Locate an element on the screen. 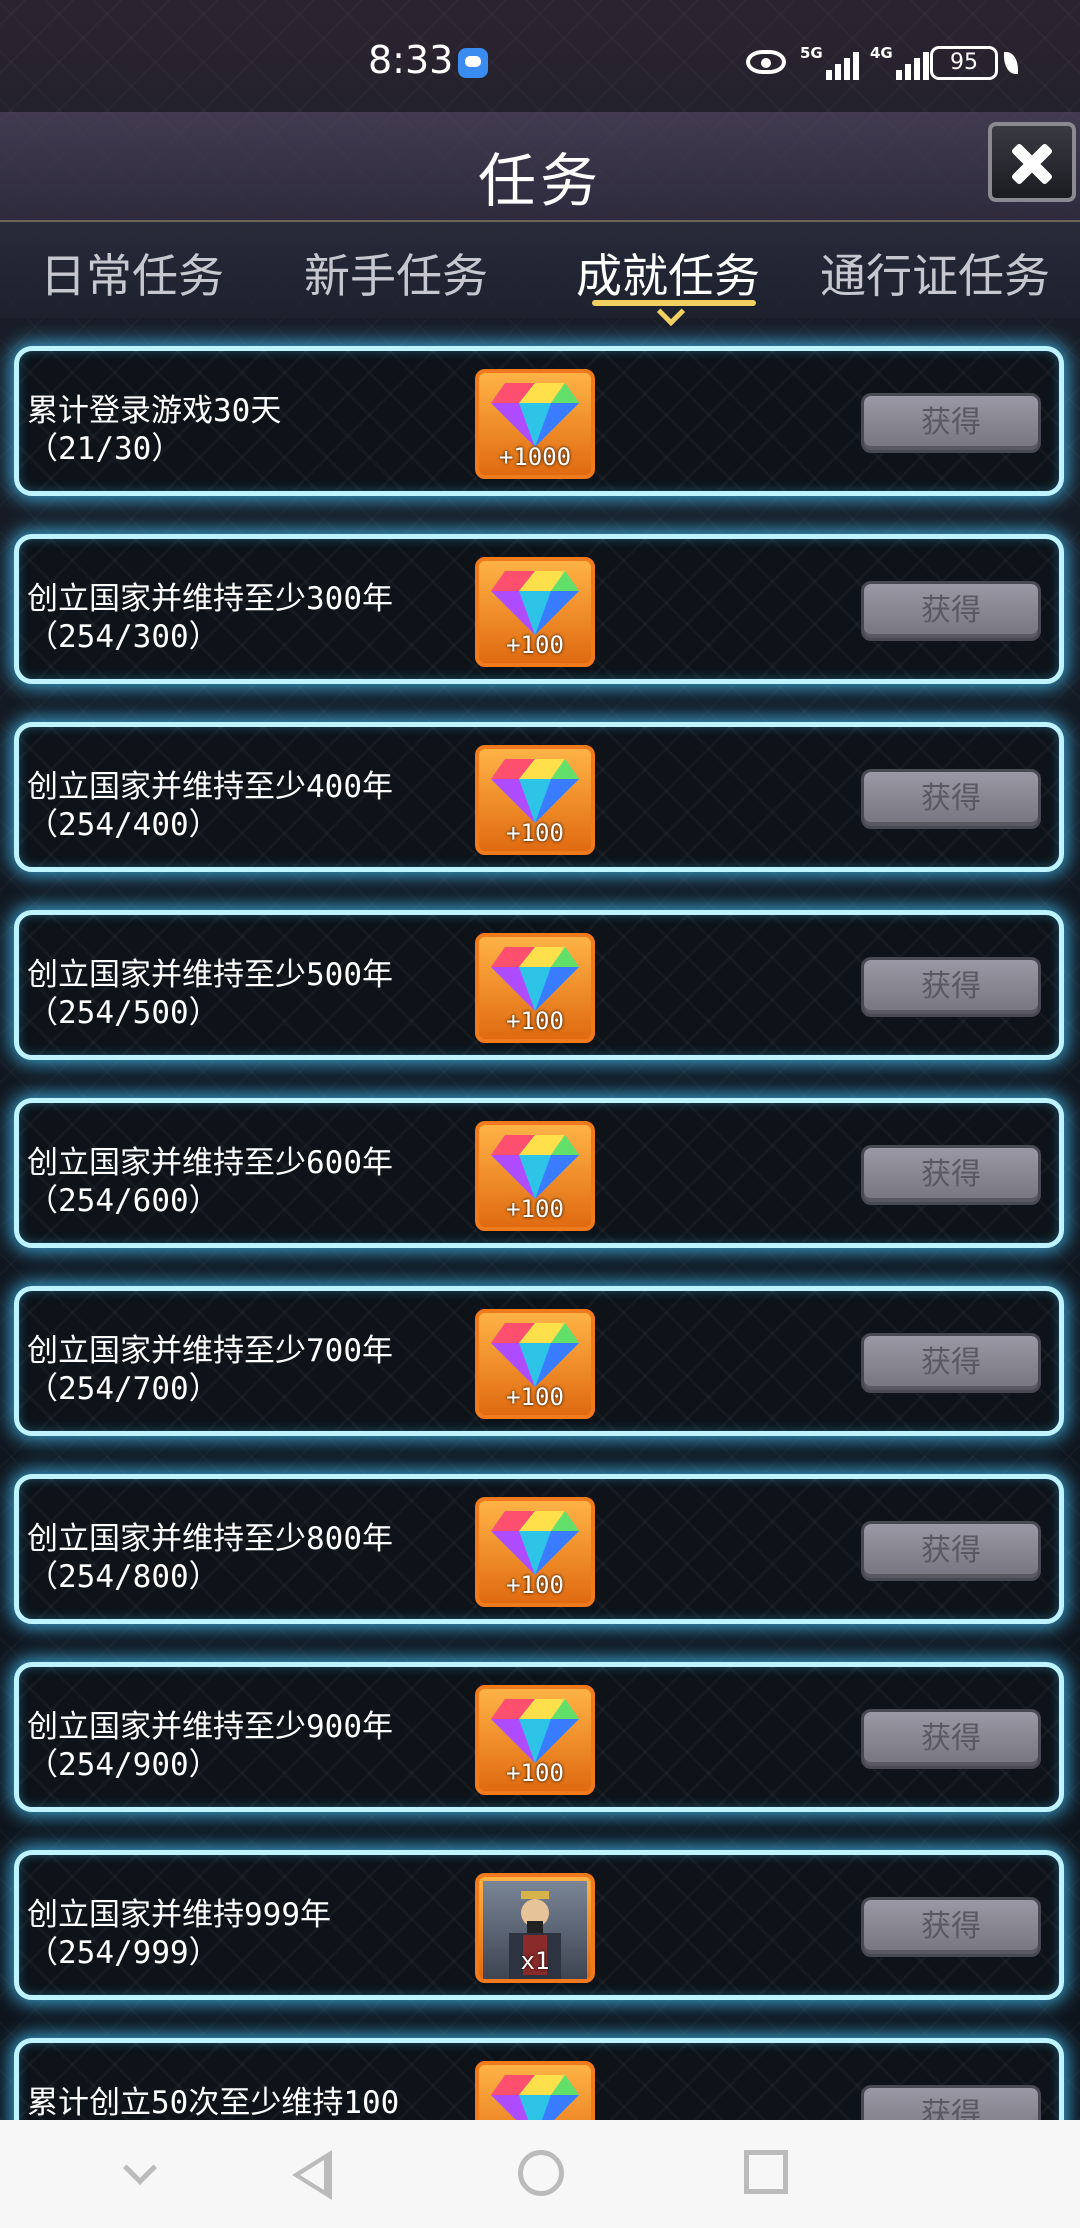 Image resolution: width=1080 pixels, height=2228 pixels. task-progress: （254/900） is located at coordinates (123, 1765).